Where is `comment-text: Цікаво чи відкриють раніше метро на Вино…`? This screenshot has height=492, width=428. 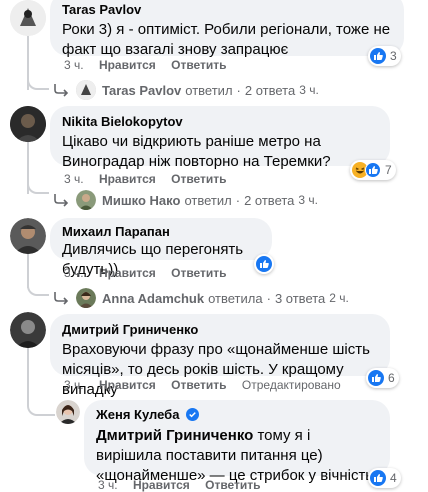
comment-text: Цікаво чи відкриють раніше метро на Вино… is located at coordinates (196, 151).